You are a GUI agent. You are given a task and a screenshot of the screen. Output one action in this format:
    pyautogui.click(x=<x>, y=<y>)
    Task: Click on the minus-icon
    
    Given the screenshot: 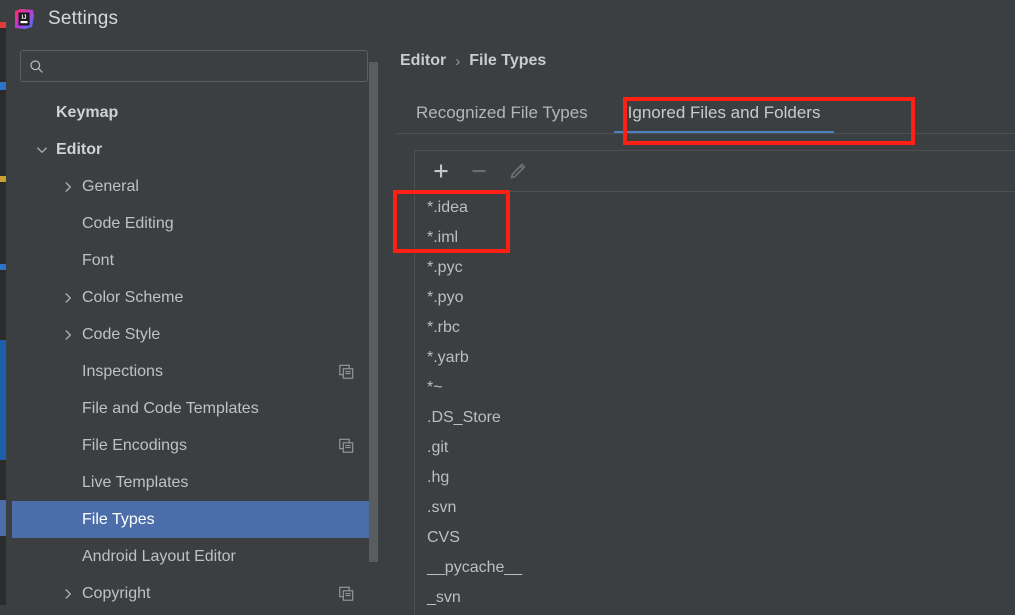 What is the action you would take?
    pyautogui.click(x=479, y=171)
    